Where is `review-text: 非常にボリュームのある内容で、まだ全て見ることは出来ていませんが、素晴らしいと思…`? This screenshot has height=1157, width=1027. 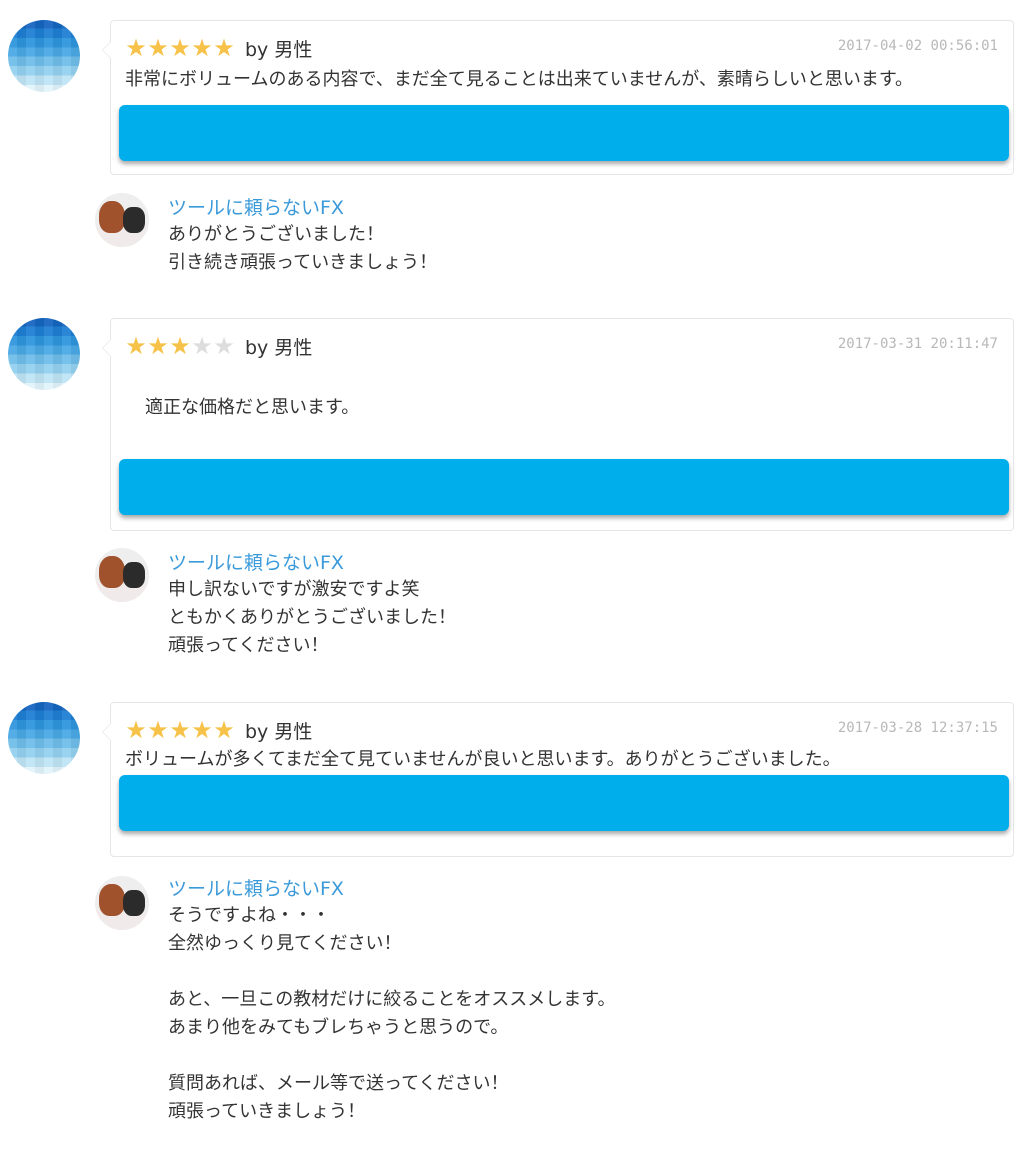 review-text: 非常にボリュームのある内容で、まだ全て見ることは出来ていませんが、素晴らしいと思… is located at coordinates (519, 79).